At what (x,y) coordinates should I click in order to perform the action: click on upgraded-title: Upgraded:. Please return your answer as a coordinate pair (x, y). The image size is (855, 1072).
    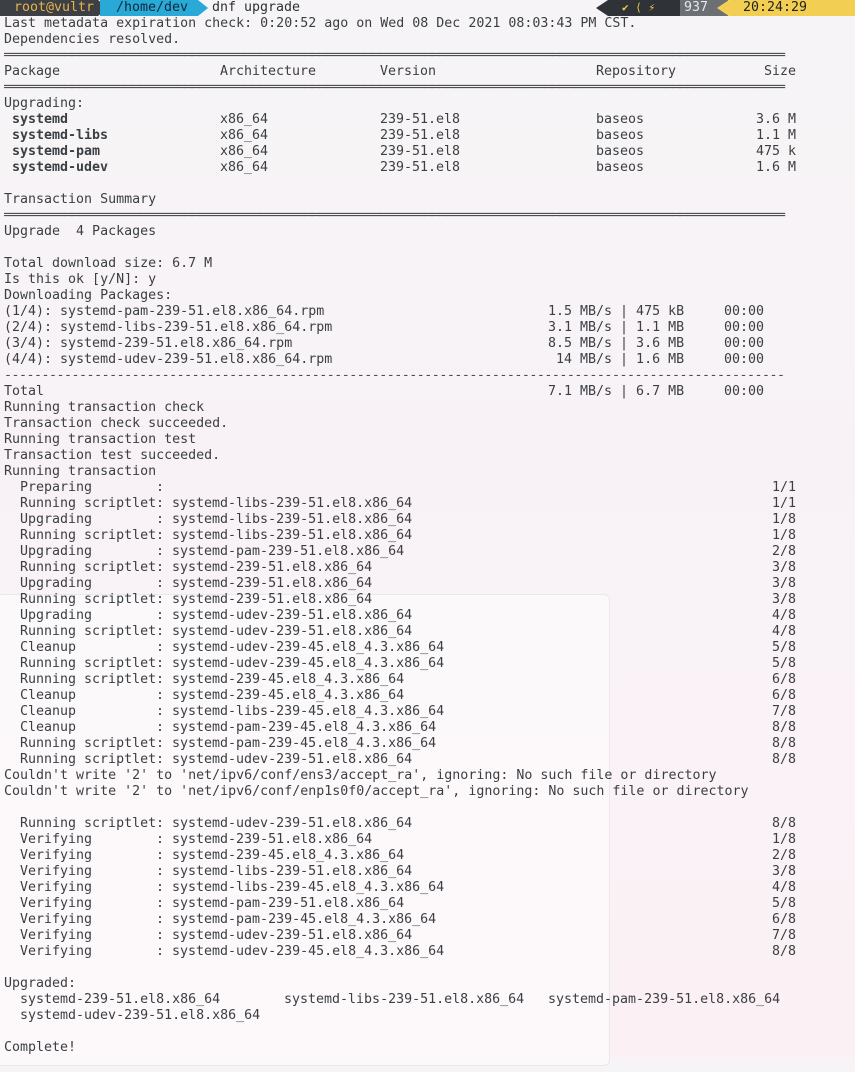
    Looking at the image, I should click on (40, 983).